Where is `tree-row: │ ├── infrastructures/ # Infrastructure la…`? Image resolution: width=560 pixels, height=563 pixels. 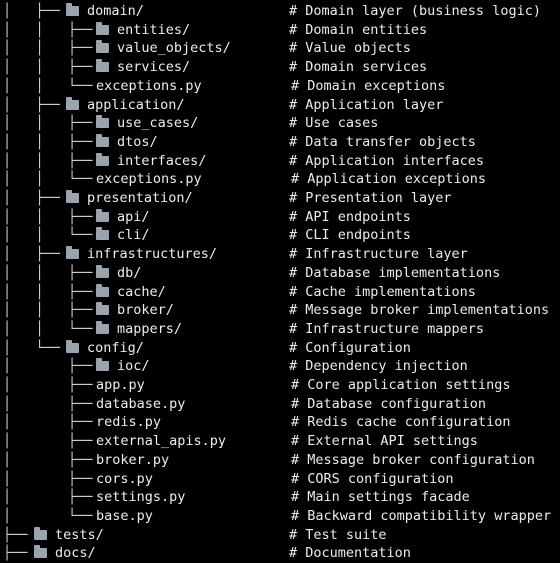 tree-row: │ ├── infrastructures/ # Infrastructure la… is located at coordinates (280, 254).